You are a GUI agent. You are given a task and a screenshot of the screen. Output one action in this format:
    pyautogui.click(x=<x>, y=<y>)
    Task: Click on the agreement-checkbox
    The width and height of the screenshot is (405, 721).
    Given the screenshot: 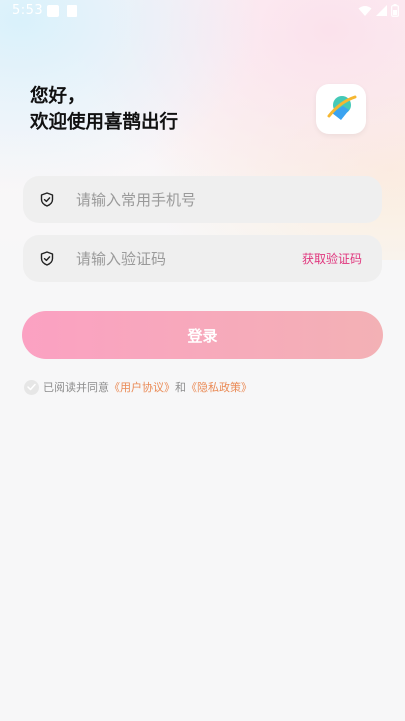 What is the action you would take?
    pyautogui.click(x=31, y=387)
    